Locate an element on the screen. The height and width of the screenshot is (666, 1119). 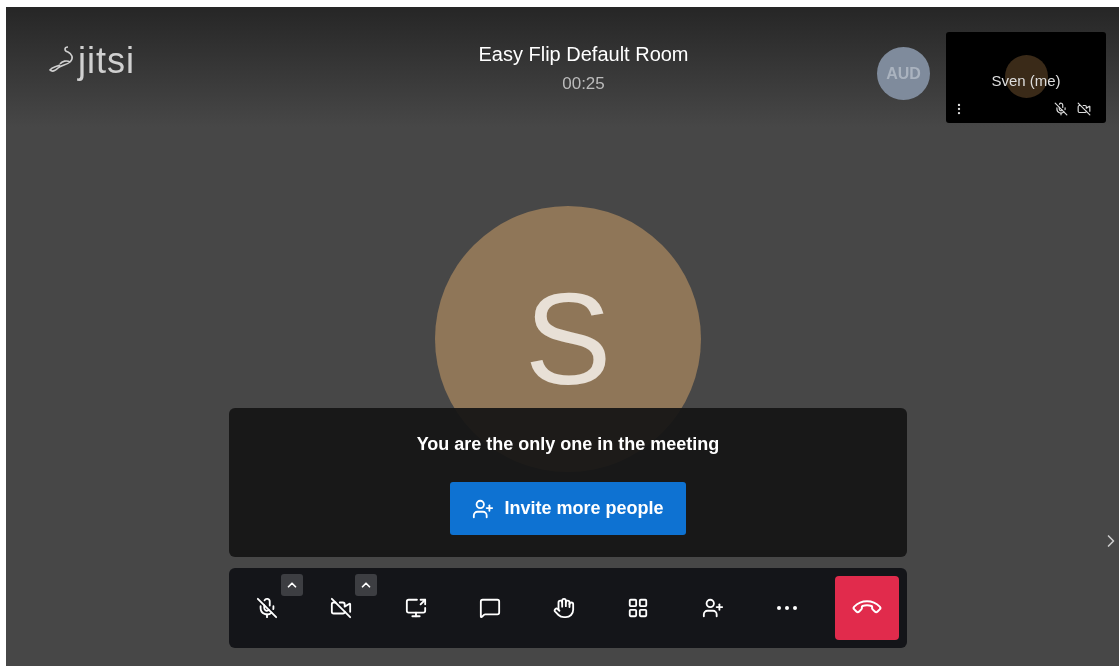
microphone-muted-icon is located at coordinates (1061, 109).